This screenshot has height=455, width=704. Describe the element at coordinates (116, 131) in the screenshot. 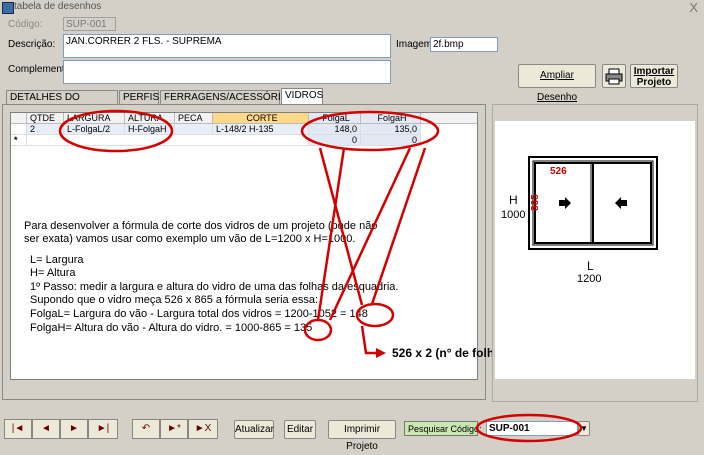

I see `highlight-largura-altura` at that location.